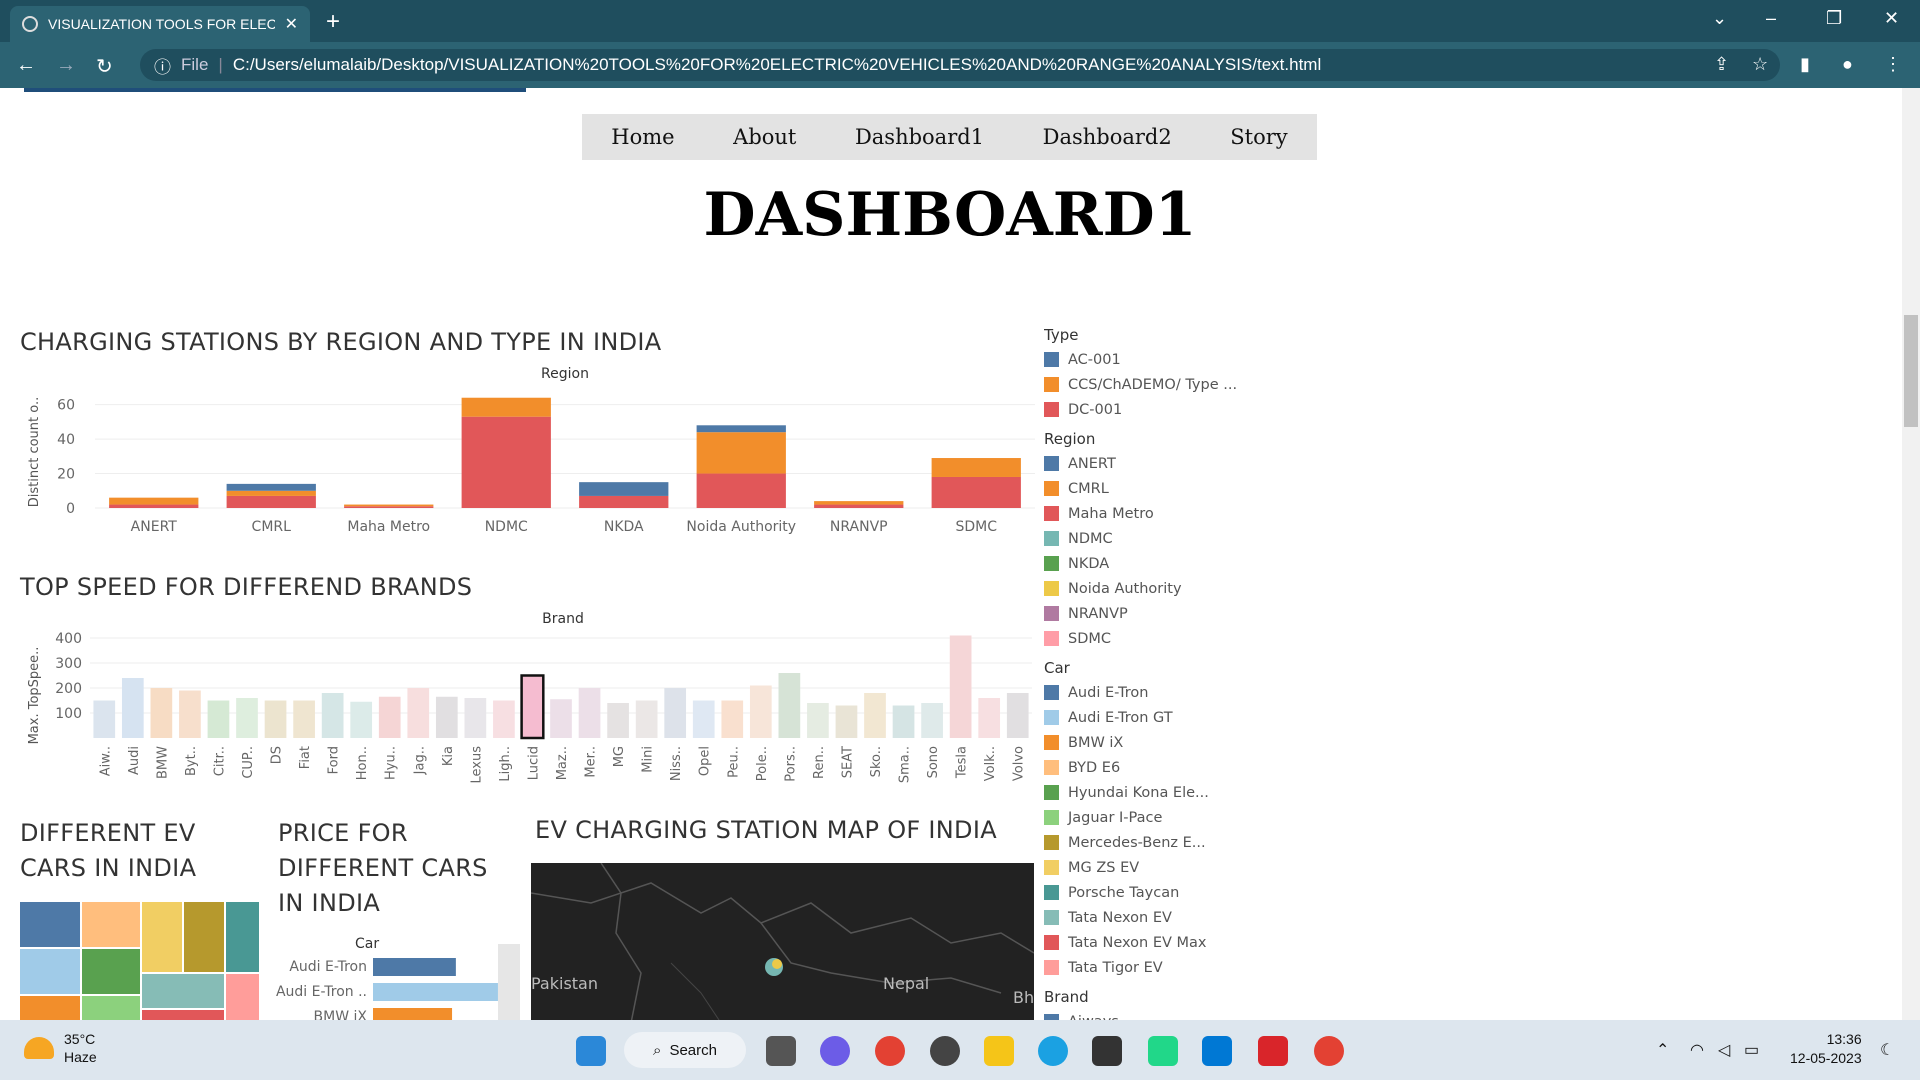 The width and height of the screenshot is (1920, 1080). What do you see at coordinates (1149, 917) in the screenshot?
I see `legend-item: Tata Nexon EV` at bounding box center [1149, 917].